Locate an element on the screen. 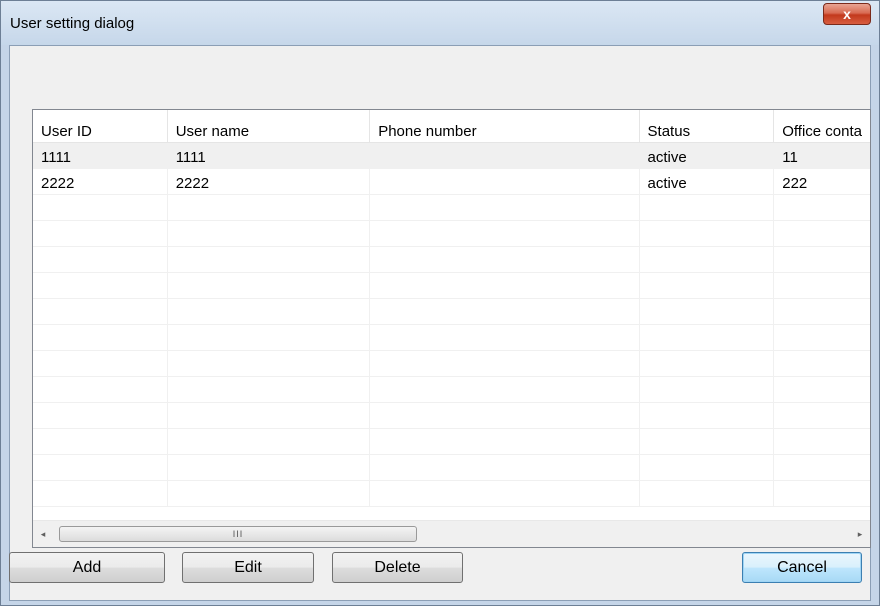 This screenshot has height=606, width=880. cancel-button: Cancel is located at coordinates (802, 567).